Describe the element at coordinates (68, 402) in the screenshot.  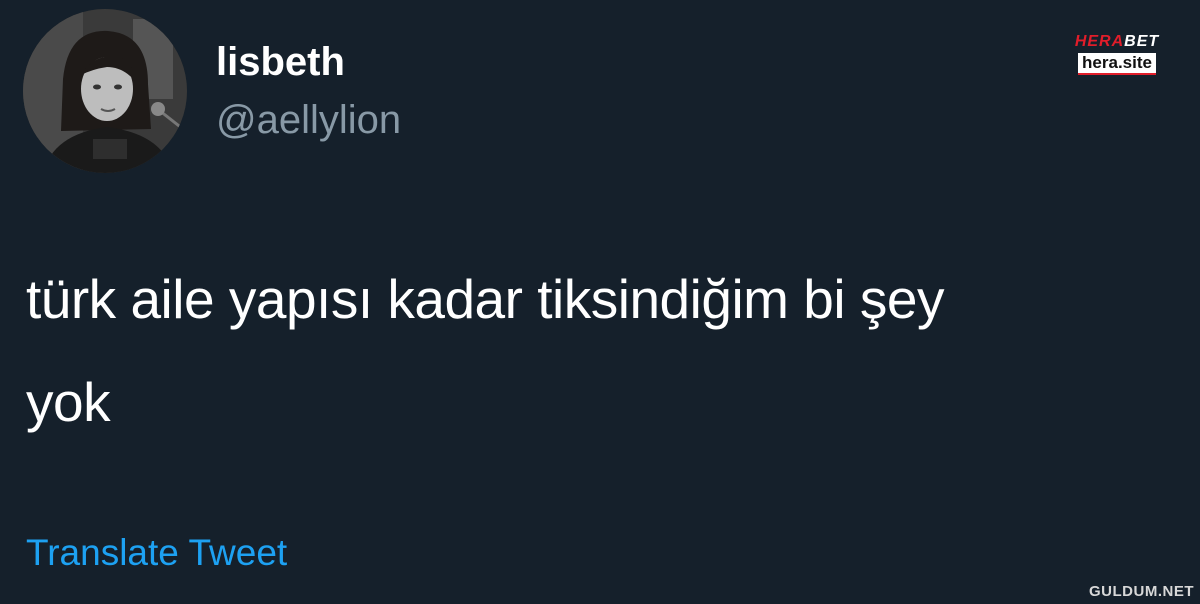
I see `tweet-text-line-2: yok` at that location.